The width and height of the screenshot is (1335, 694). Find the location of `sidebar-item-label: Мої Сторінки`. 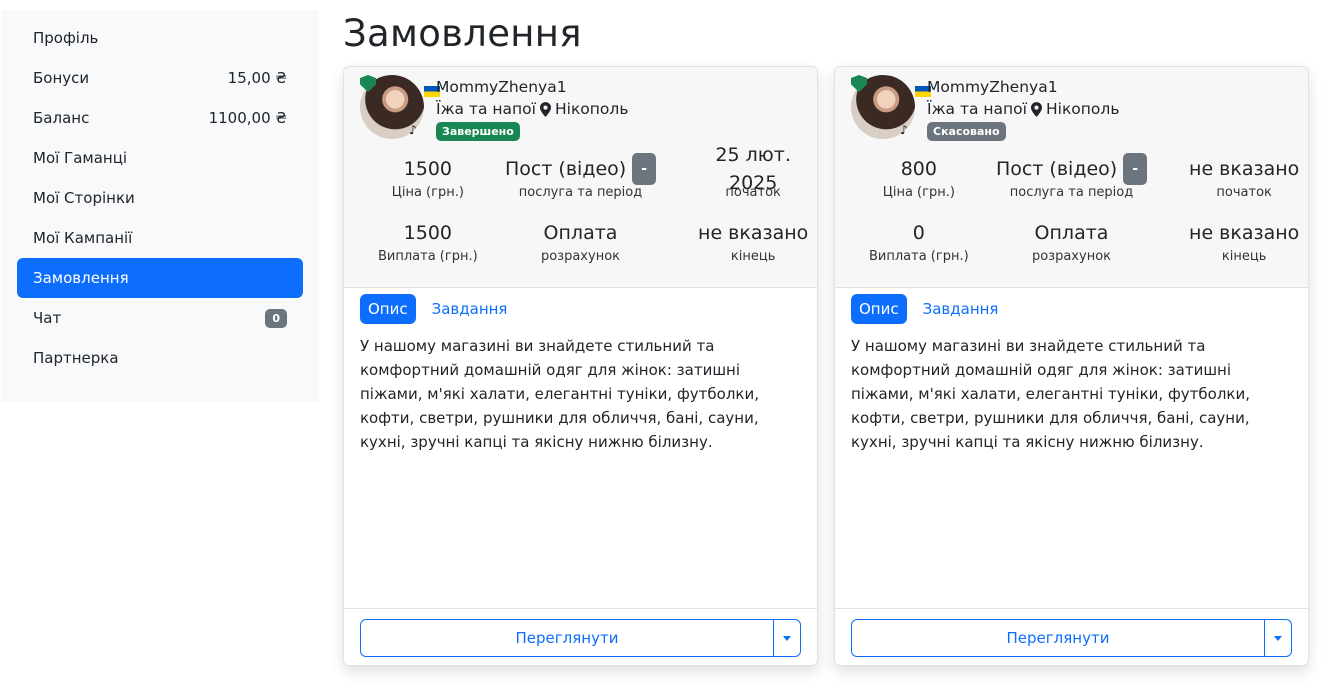

sidebar-item-label: Мої Сторінки is located at coordinates (84, 198).